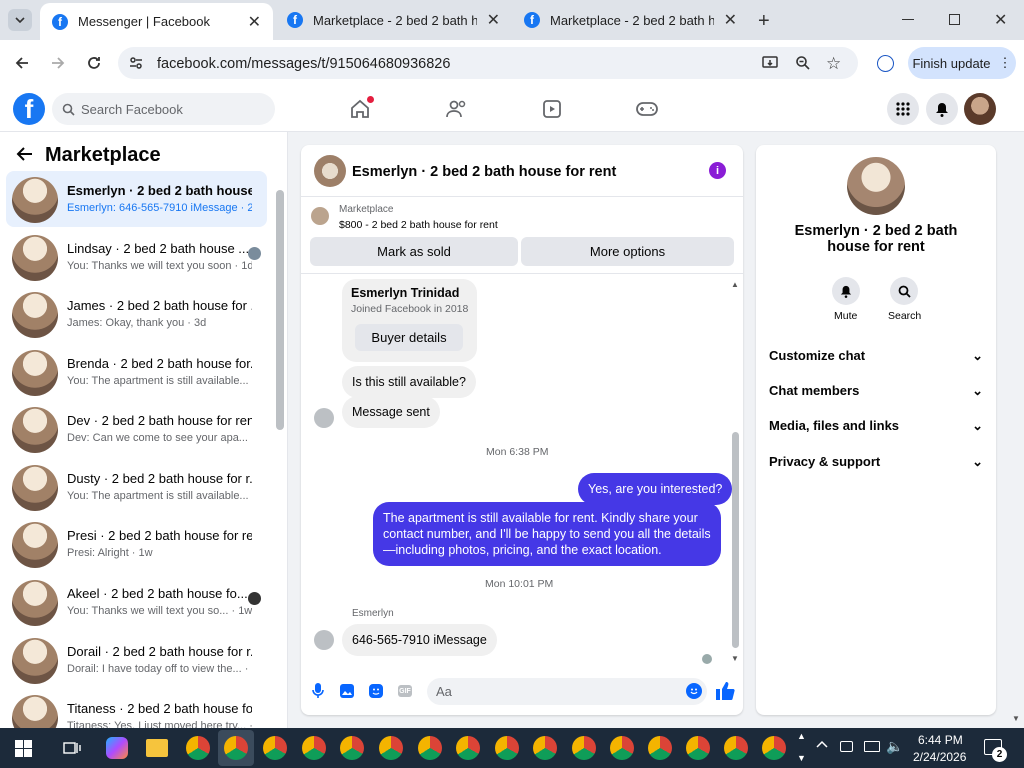  What do you see at coordinates (1016, 718) in the screenshot?
I see `page-scroll-down-icon: ▼` at bounding box center [1016, 718].